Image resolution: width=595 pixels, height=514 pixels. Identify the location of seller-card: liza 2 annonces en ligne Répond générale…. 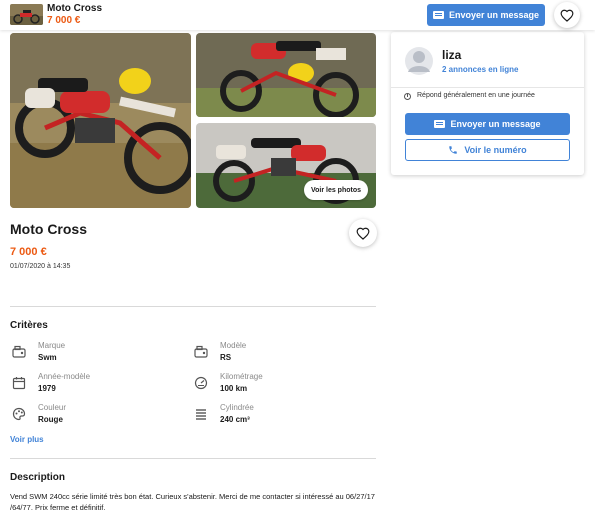
(487, 103).